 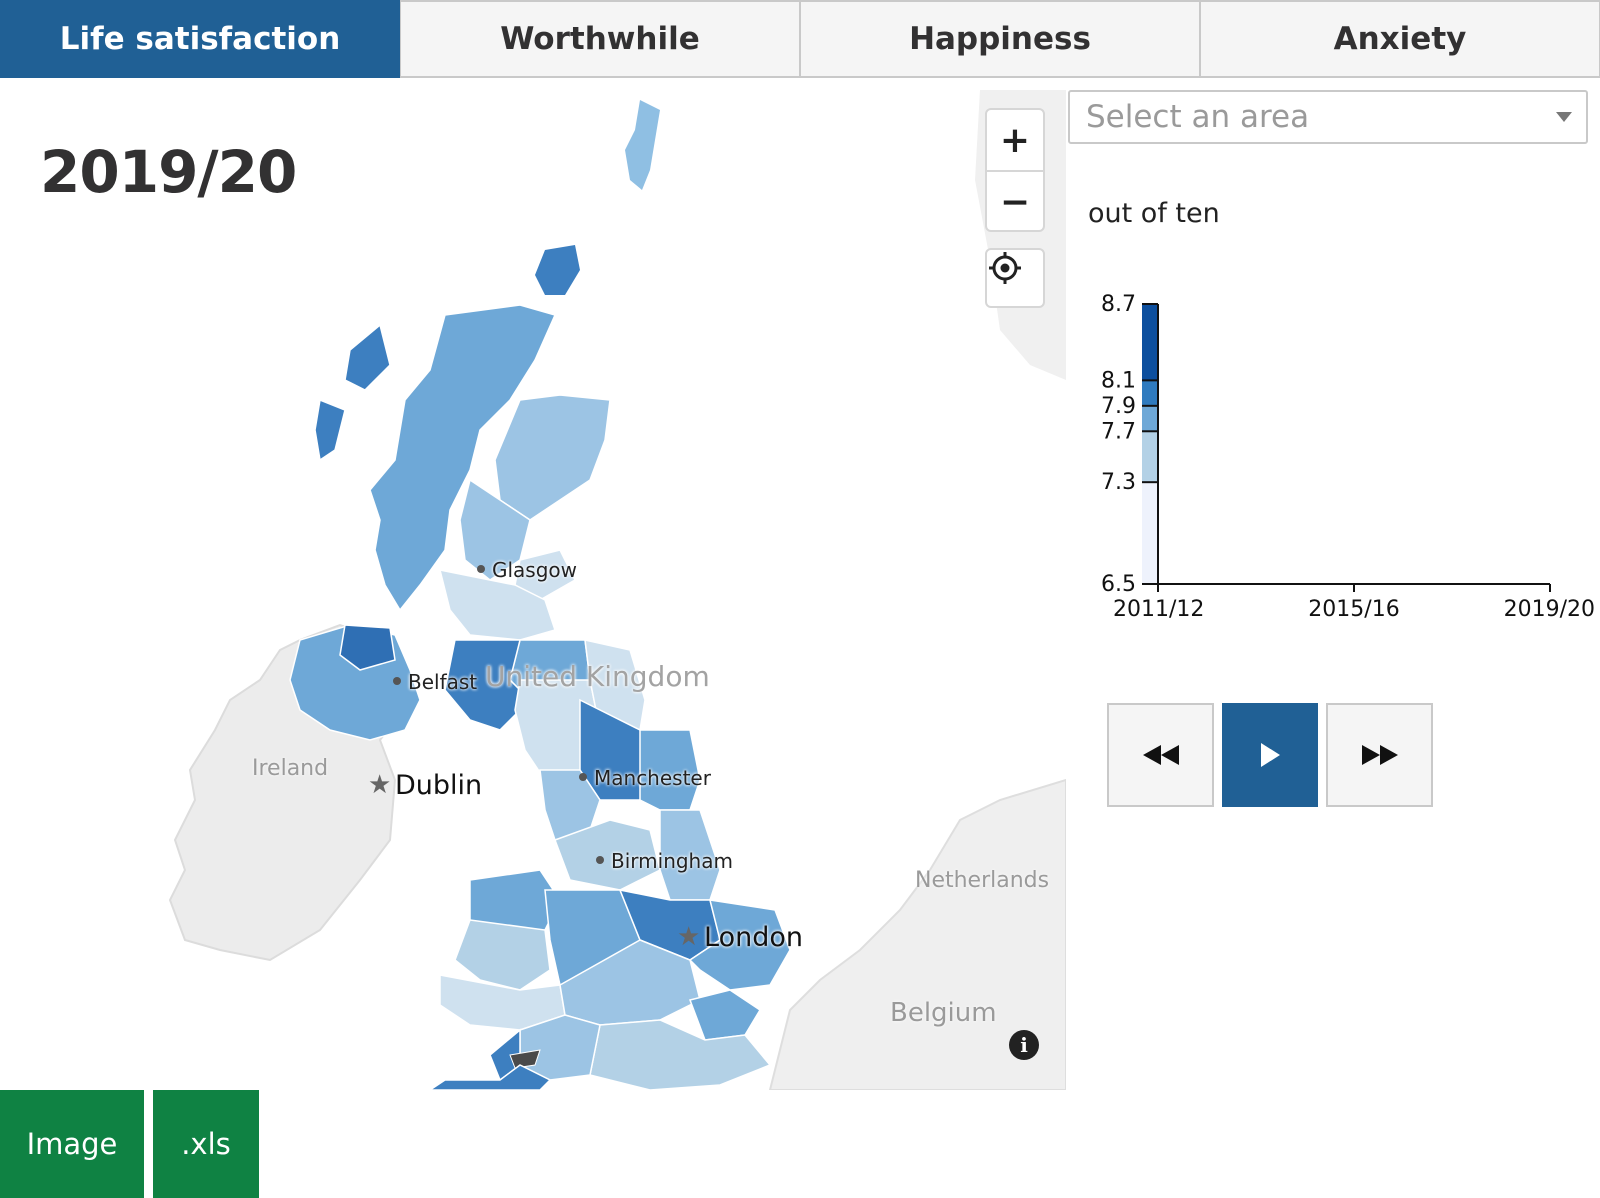 What do you see at coordinates (380, 785) in the screenshot?
I see `dublin-capital-star-icon: ★` at bounding box center [380, 785].